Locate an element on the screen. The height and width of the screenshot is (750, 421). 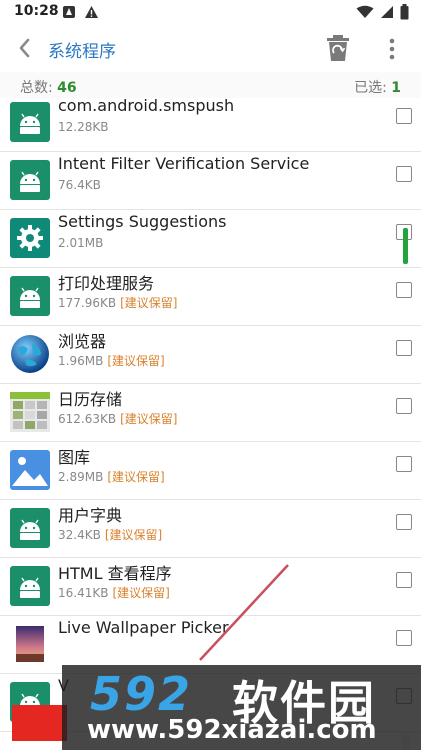
annotation-line is located at coordinates (244, 612).